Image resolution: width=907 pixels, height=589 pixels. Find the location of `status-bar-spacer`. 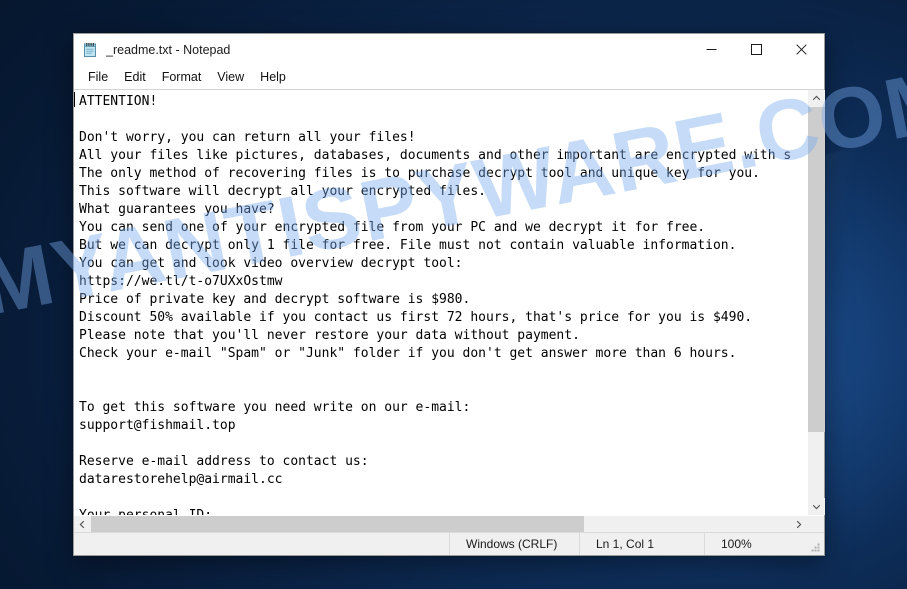

status-bar-spacer is located at coordinates (261, 544).